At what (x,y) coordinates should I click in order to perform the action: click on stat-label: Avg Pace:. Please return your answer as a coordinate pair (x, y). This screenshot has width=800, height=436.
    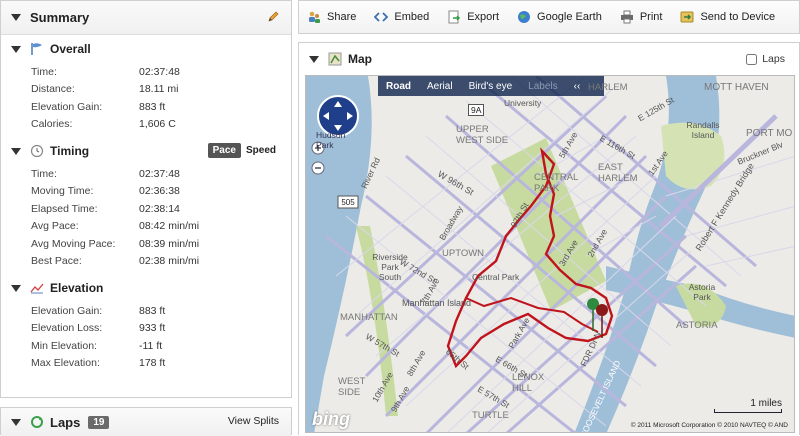
    Looking at the image, I should click on (55, 226).